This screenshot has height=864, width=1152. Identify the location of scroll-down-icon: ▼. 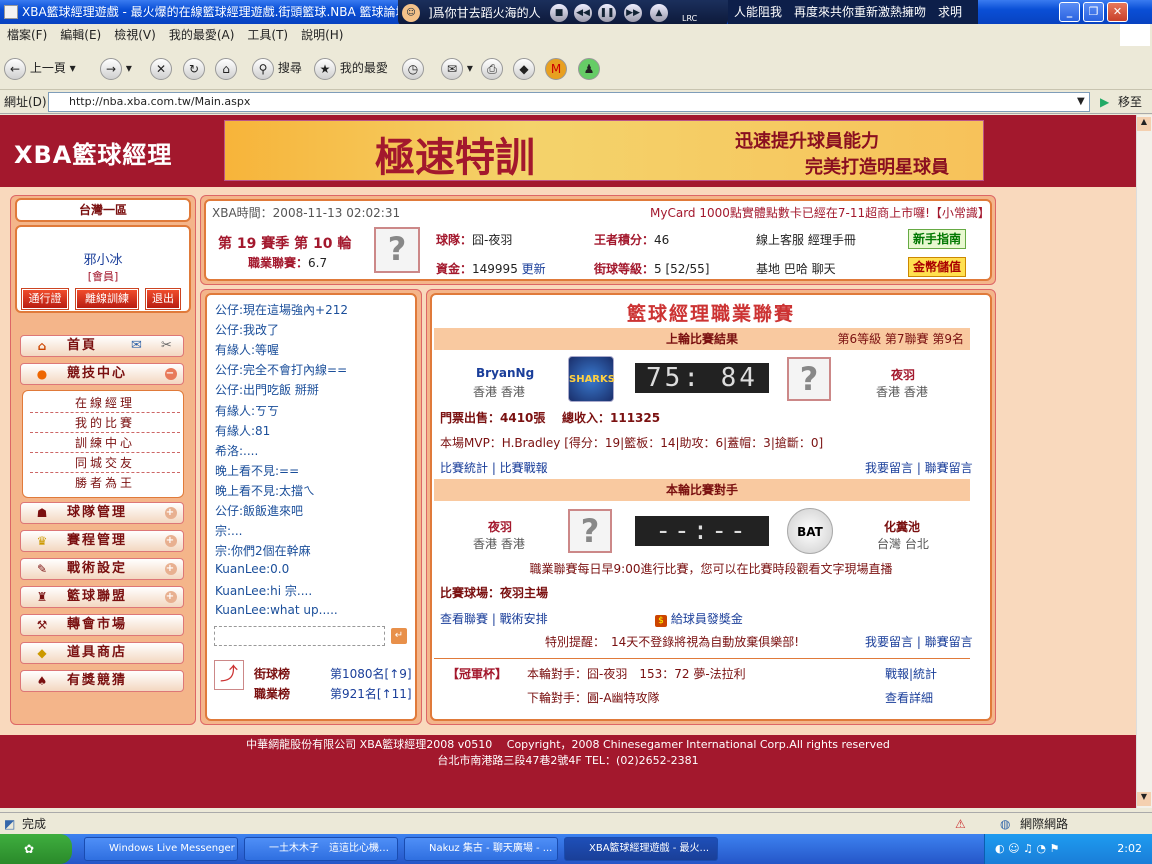
(1144, 799).